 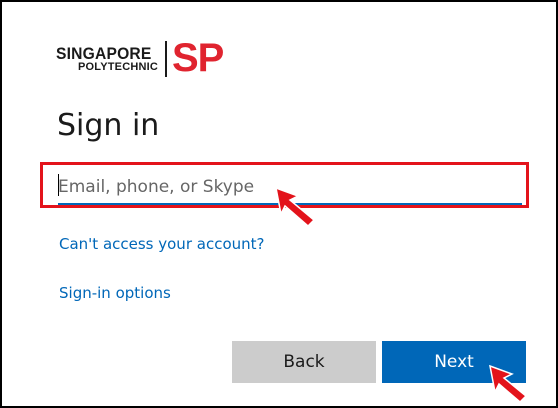 I want to click on next-button: Next, so click(x=454, y=362).